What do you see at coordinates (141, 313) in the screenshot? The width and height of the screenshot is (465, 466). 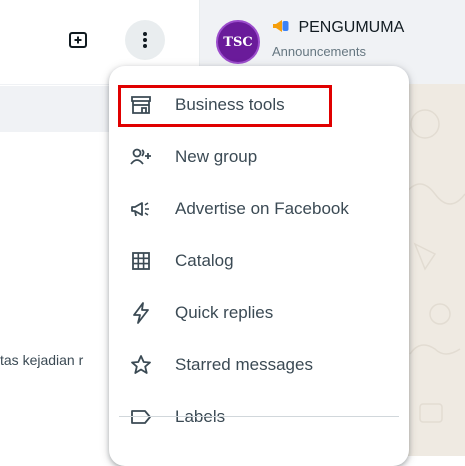 I see `lightning-icon` at bounding box center [141, 313].